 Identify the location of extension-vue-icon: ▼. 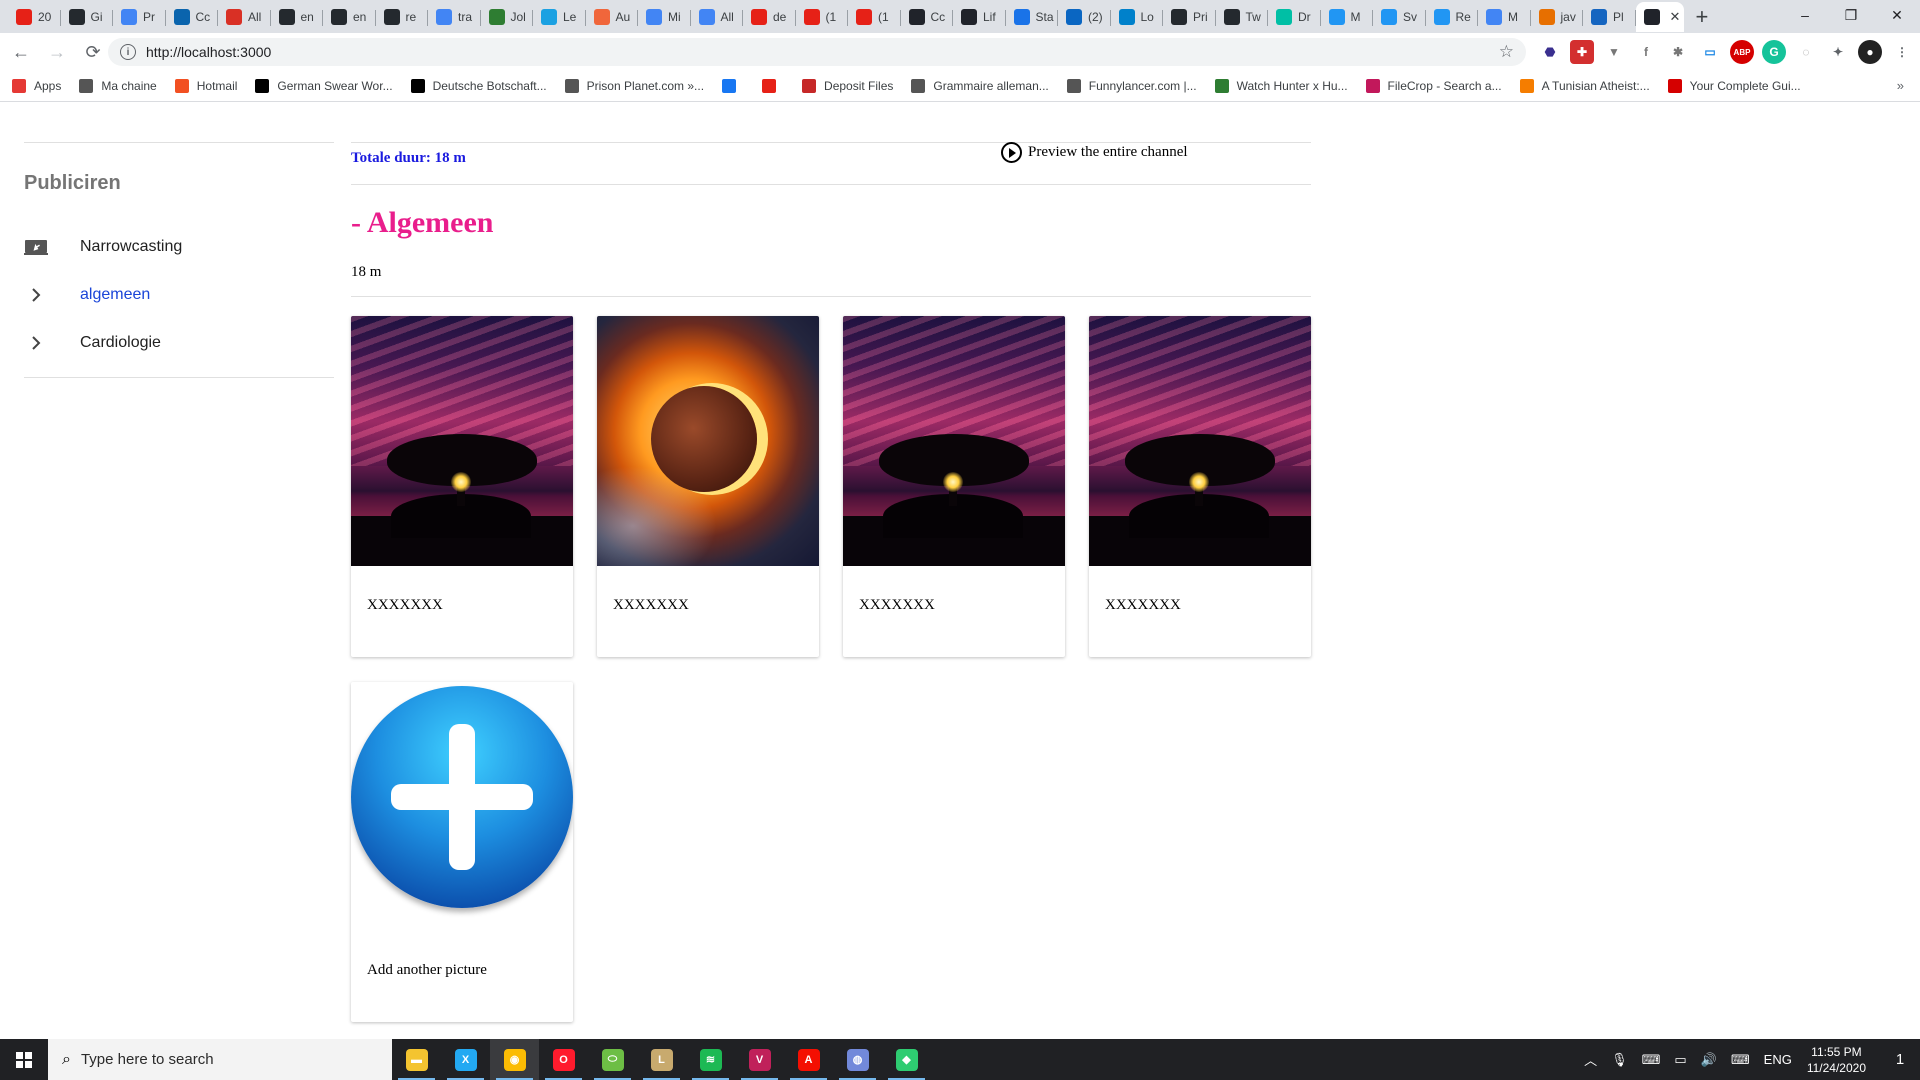
(1614, 52).